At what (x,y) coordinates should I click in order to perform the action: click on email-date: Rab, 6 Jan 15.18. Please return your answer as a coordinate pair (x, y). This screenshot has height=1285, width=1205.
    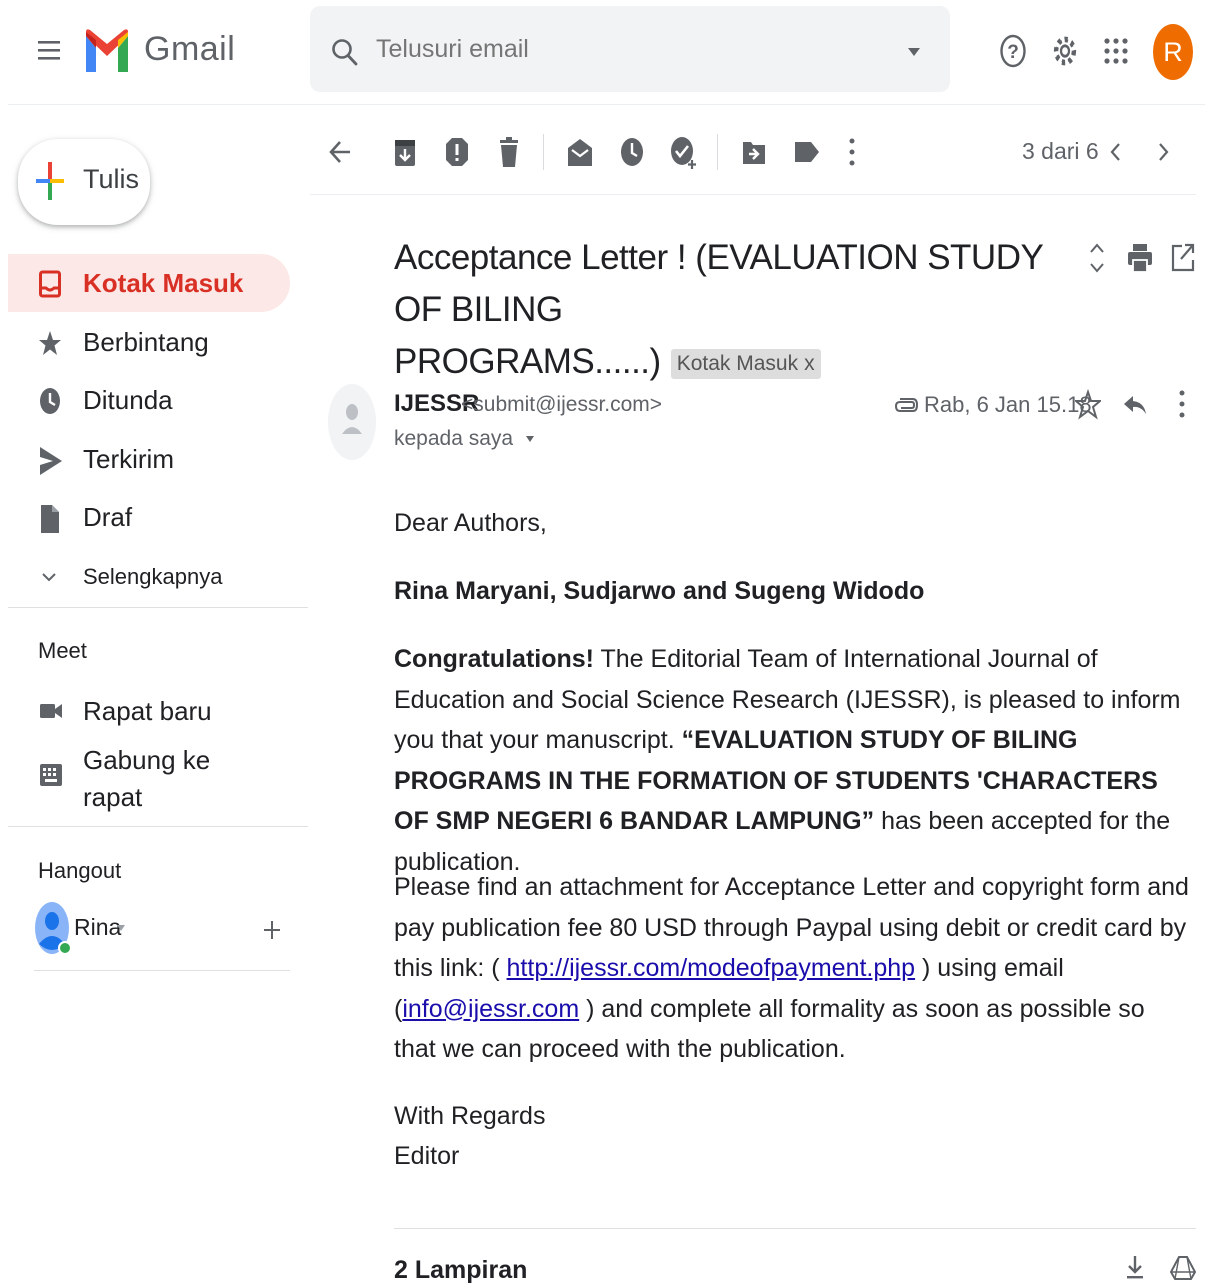
    Looking at the image, I should click on (1008, 404).